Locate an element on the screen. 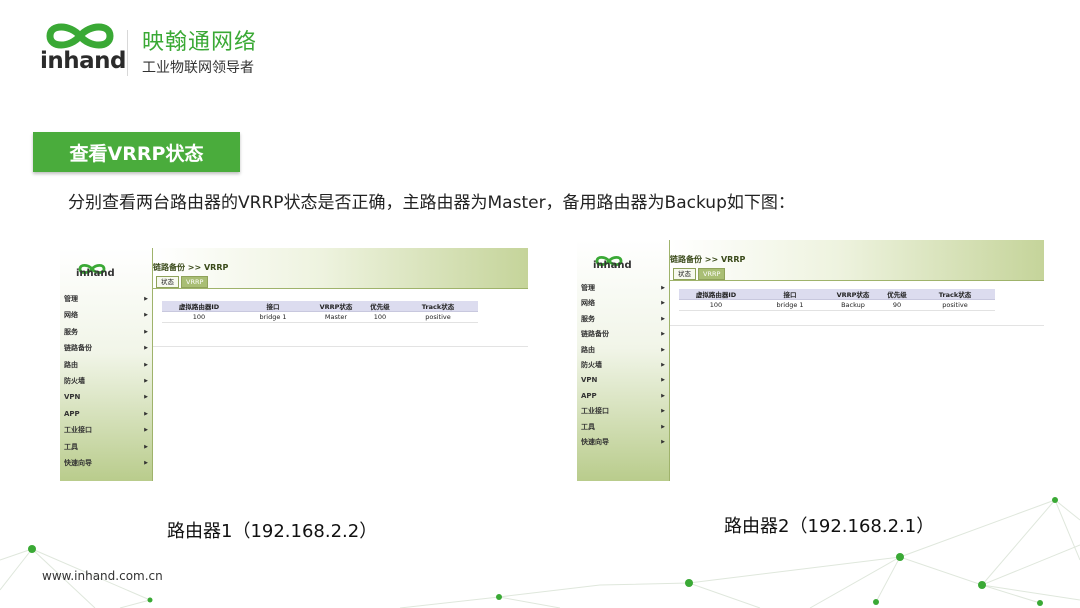  router2-menu-item-tools: 工具 ▶ is located at coordinates (623, 427).